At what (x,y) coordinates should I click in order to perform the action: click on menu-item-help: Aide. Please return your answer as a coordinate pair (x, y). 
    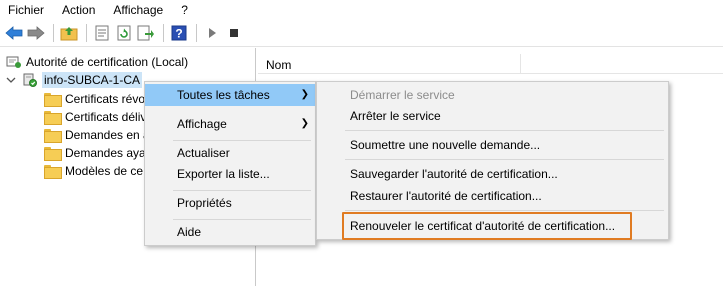
    Looking at the image, I should click on (230, 232).